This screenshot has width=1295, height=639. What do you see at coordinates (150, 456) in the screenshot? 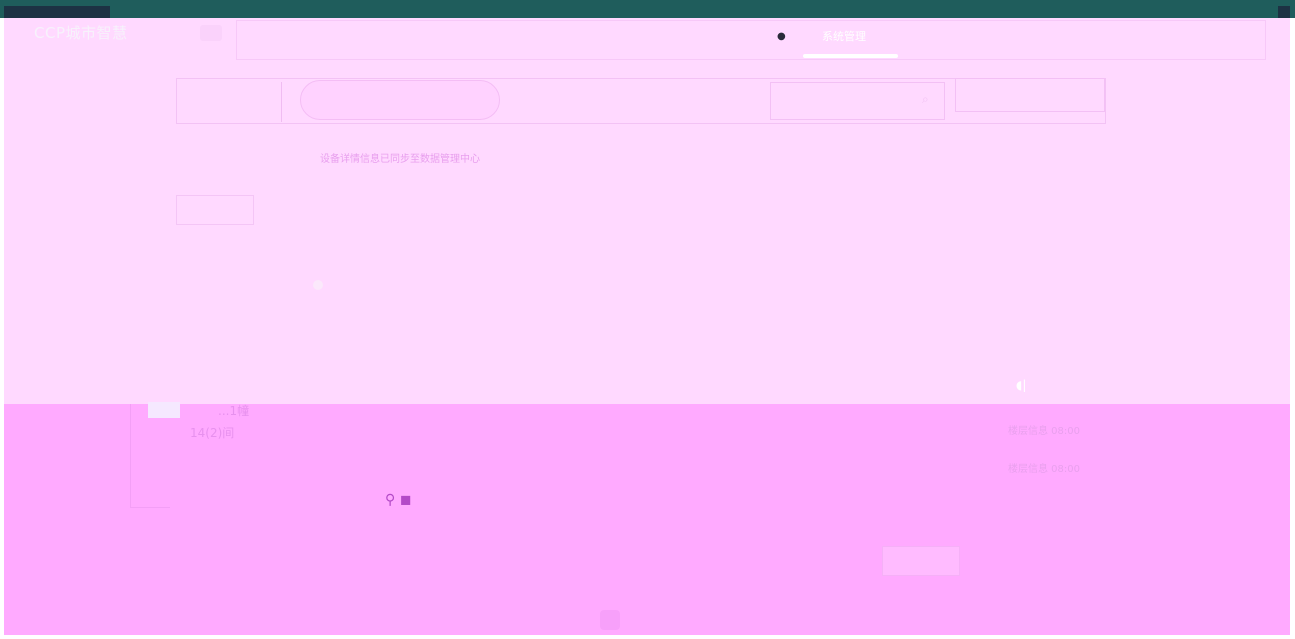
I see `side-outline` at bounding box center [150, 456].